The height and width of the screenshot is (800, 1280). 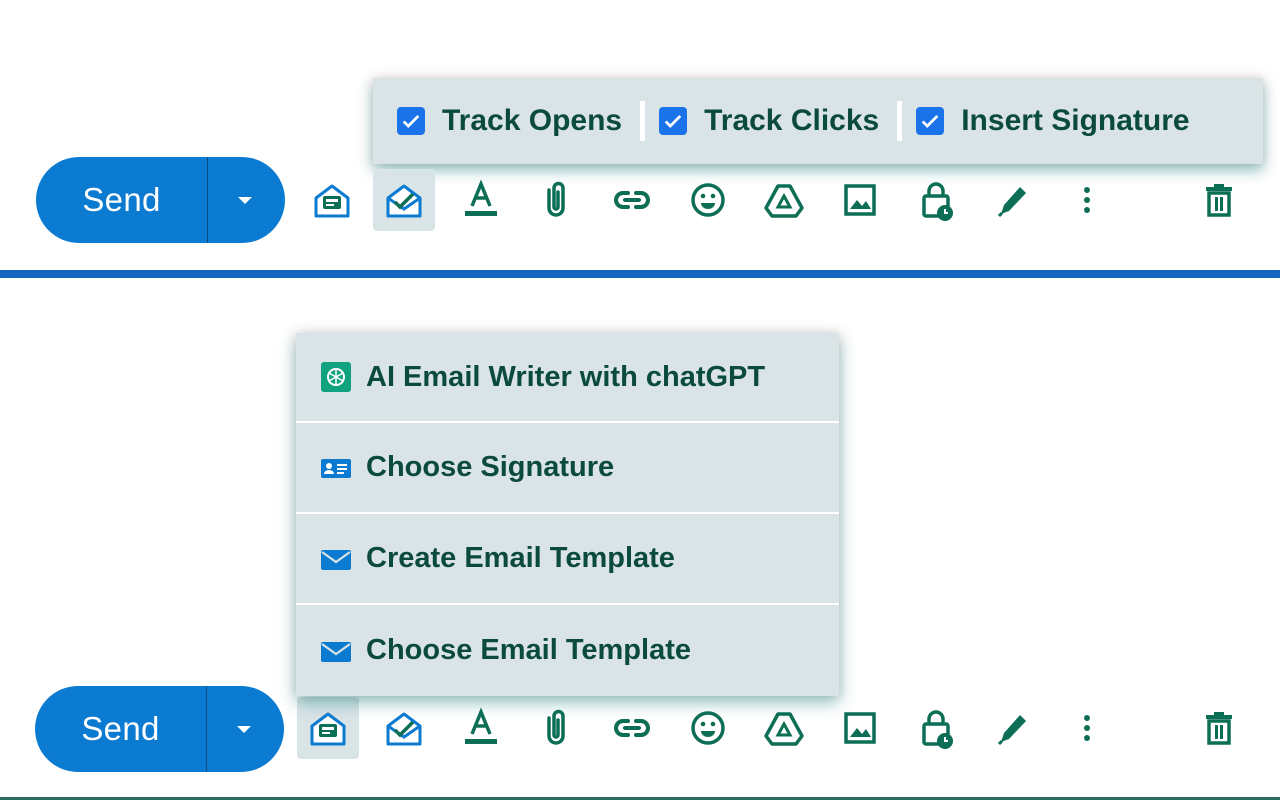 I want to click on menu-item-choose-signature: Choose Signature, so click(x=567, y=468).